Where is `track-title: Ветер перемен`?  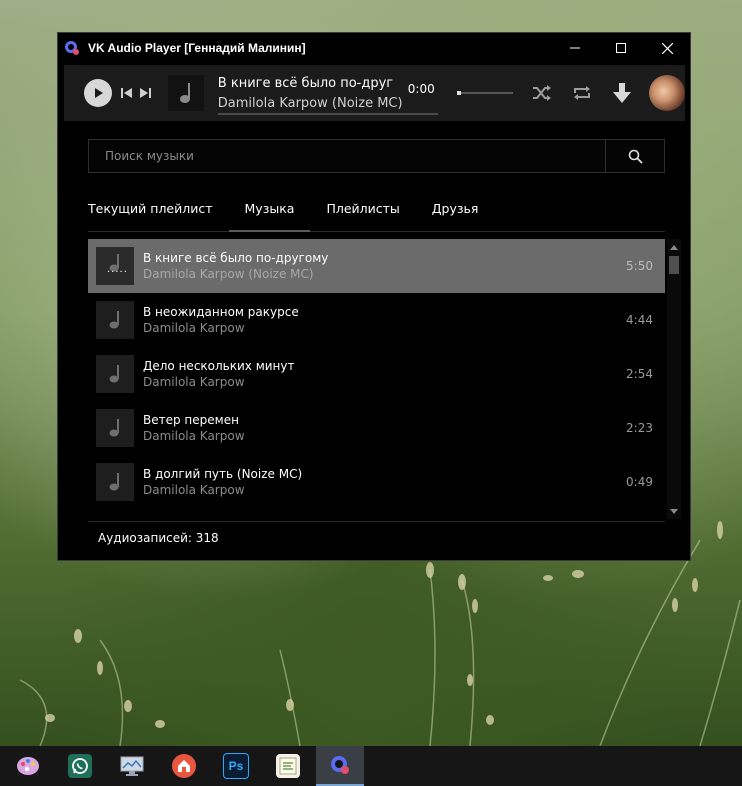
track-title: Ветер перемен is located at coordinates (191, 420).